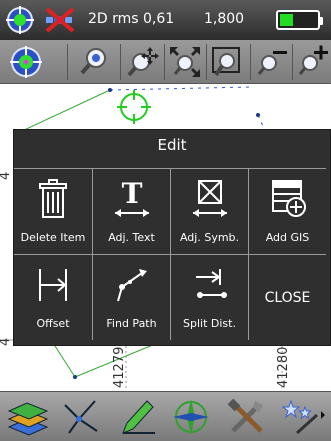 Image resolution: width=331 pixels, height=441 pixels. Describe the element at coordinates (172, 145) in the screenshot. I see `dialog-title: Edit` at that location.